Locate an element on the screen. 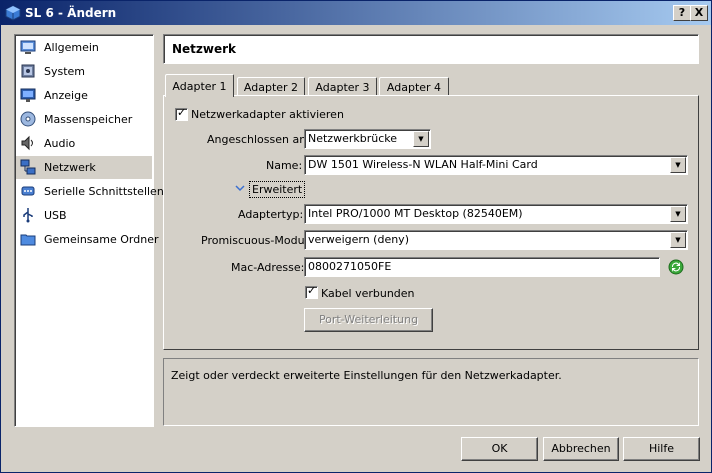  promiscuous-mode-value: verweigern (deny) is located at coordinates (358, 239).